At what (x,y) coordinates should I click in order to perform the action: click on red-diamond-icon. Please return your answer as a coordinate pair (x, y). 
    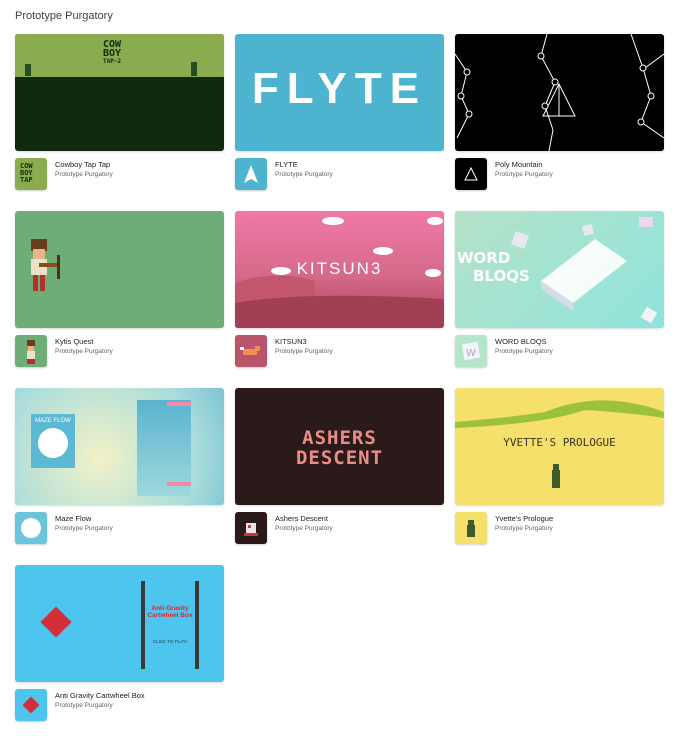
    Looking at the image, I should click on (31, 705).